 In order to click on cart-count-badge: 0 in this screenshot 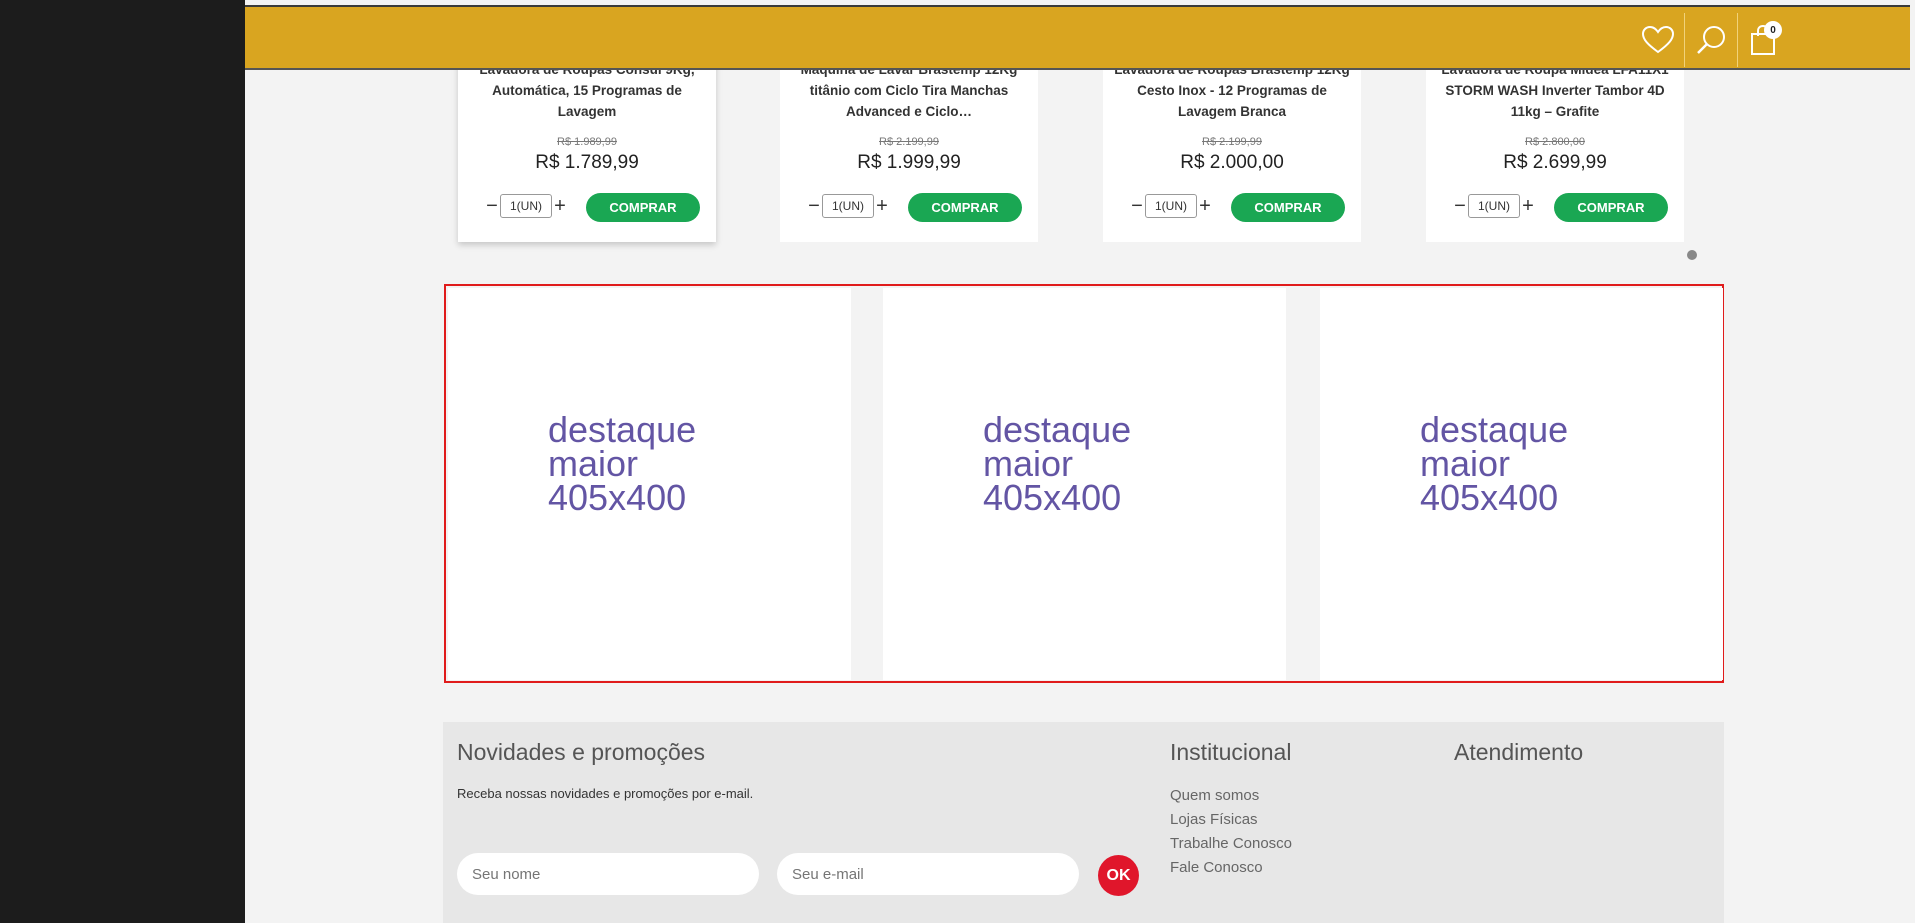, I will do `click(1773, 30)`.